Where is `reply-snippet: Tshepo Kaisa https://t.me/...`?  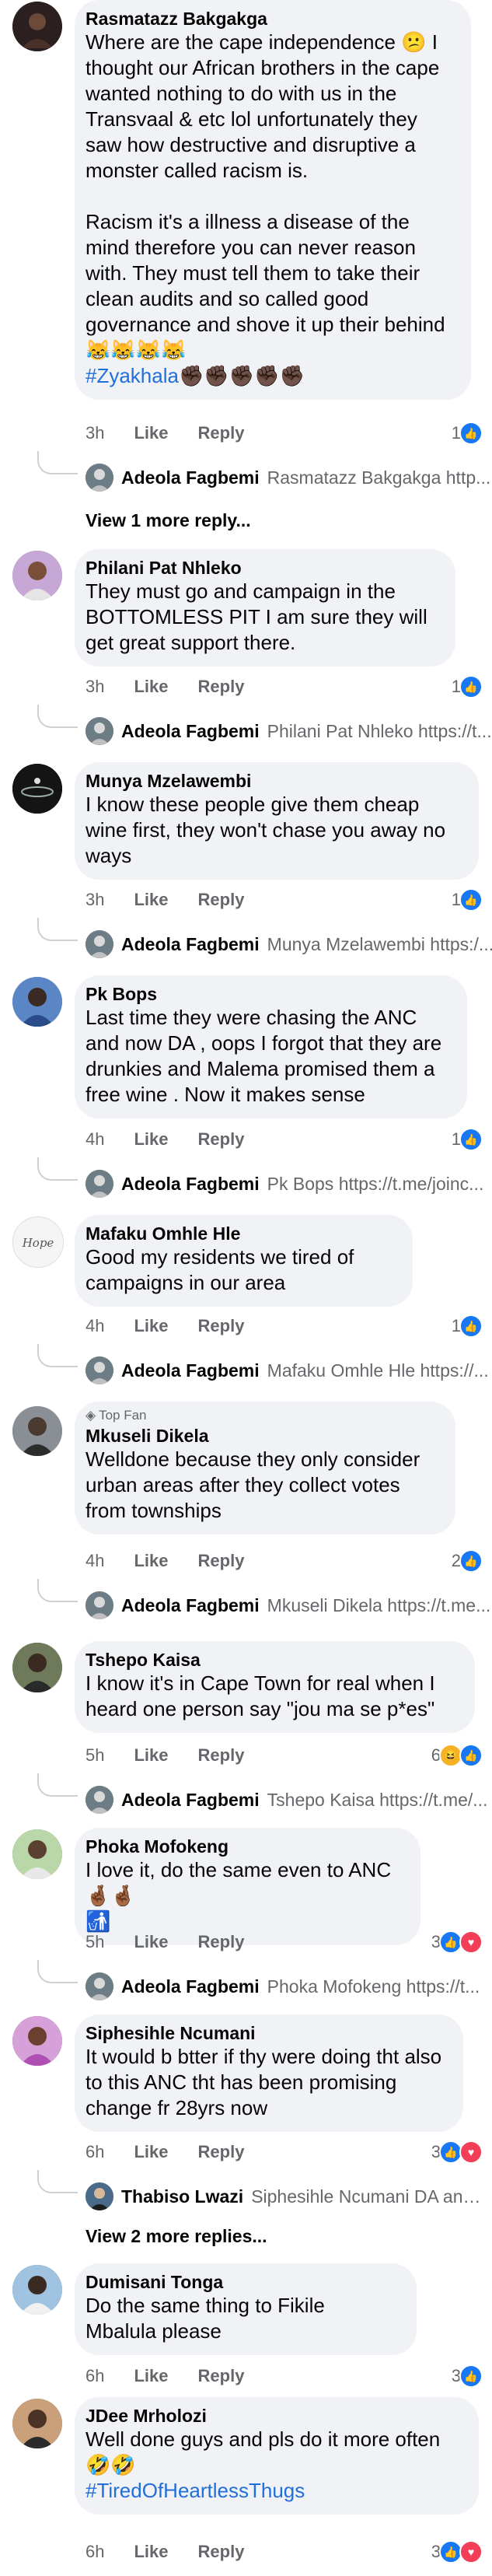
reply-snippet: Tshepo Kaisa https://t.me/... is located at coordinates (377, 1800).